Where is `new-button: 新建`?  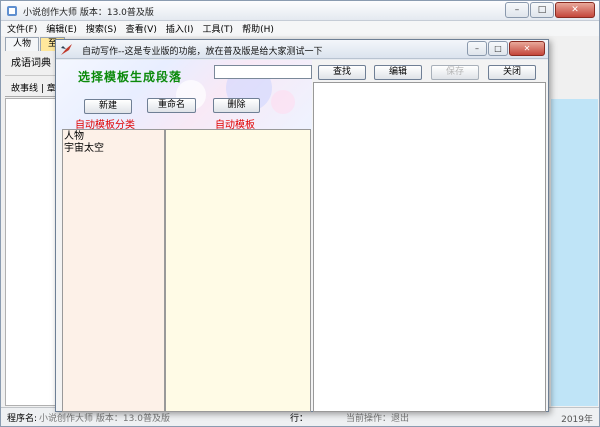 new-button: 新建 is located at coordinates (108, 106).